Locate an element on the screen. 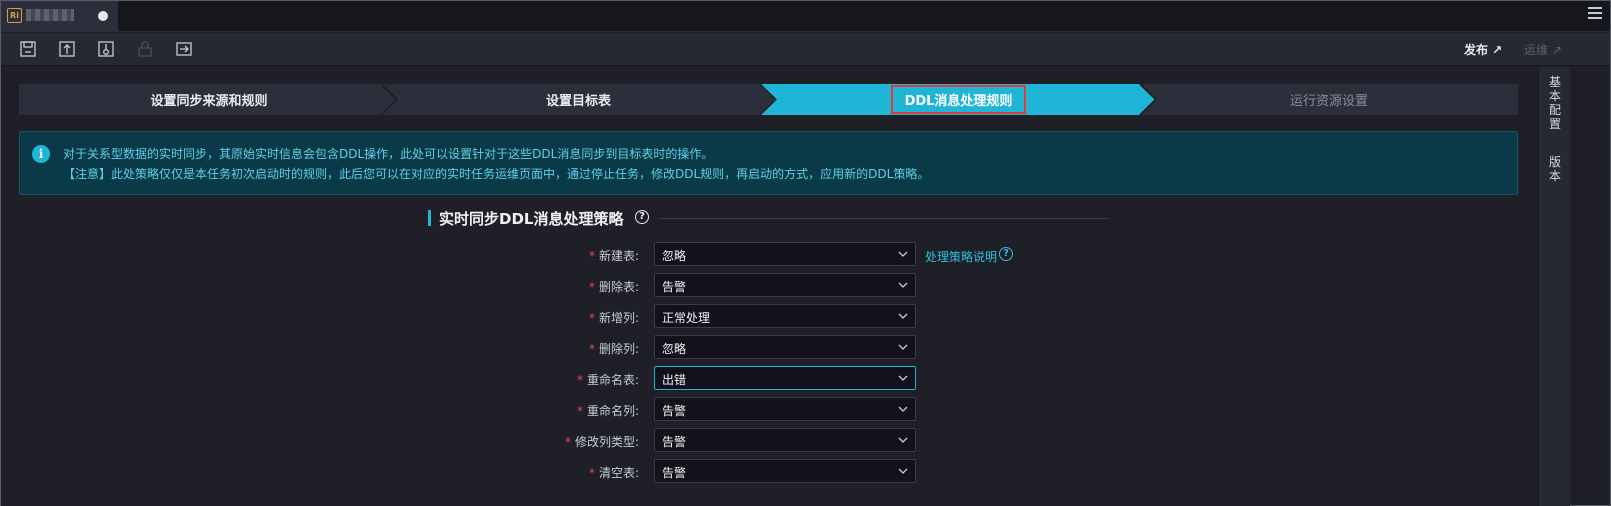  step-target-table: 设置目标表 is located at coordinates (578, 99).